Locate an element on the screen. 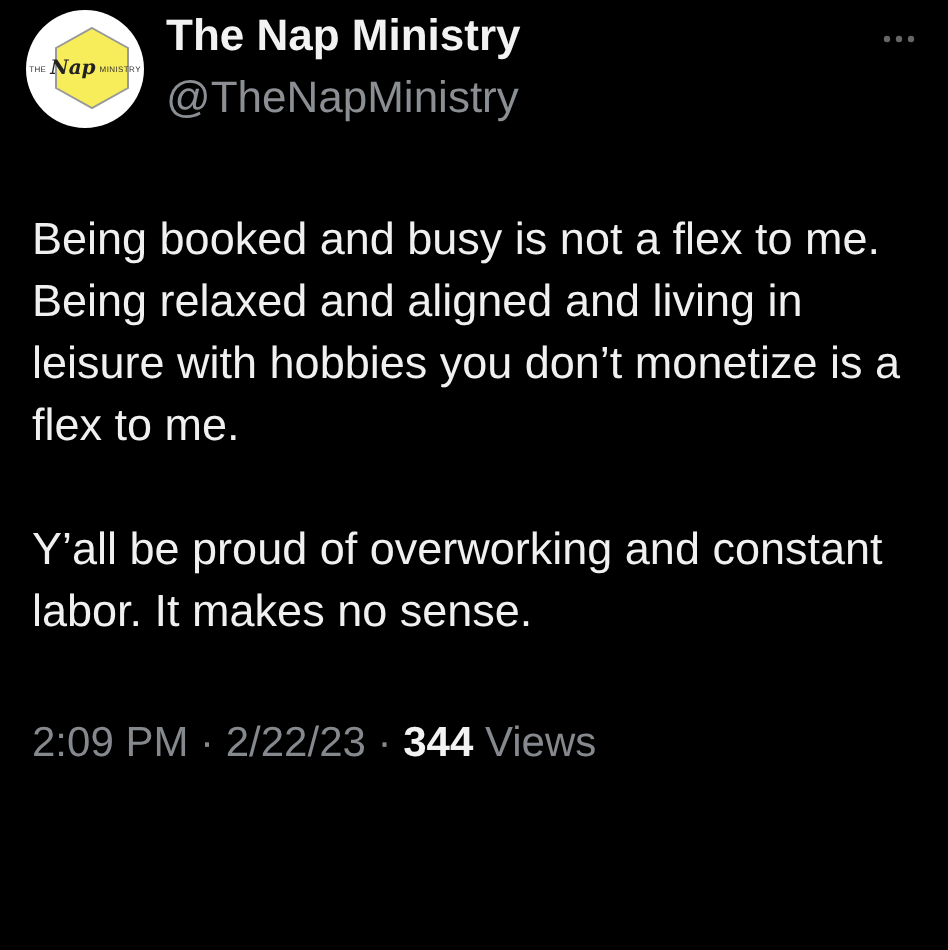  tweet-text: Y’all be proud of overworking and constant labor. It makes no sense. is located at coordinates (458, 581).